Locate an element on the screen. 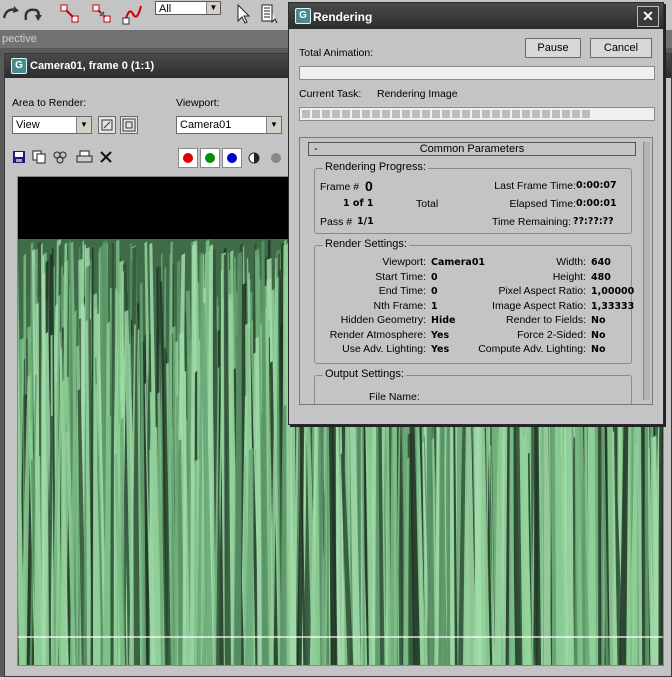  setting-label: Nth Frame: is located at coordinates (399, 305).